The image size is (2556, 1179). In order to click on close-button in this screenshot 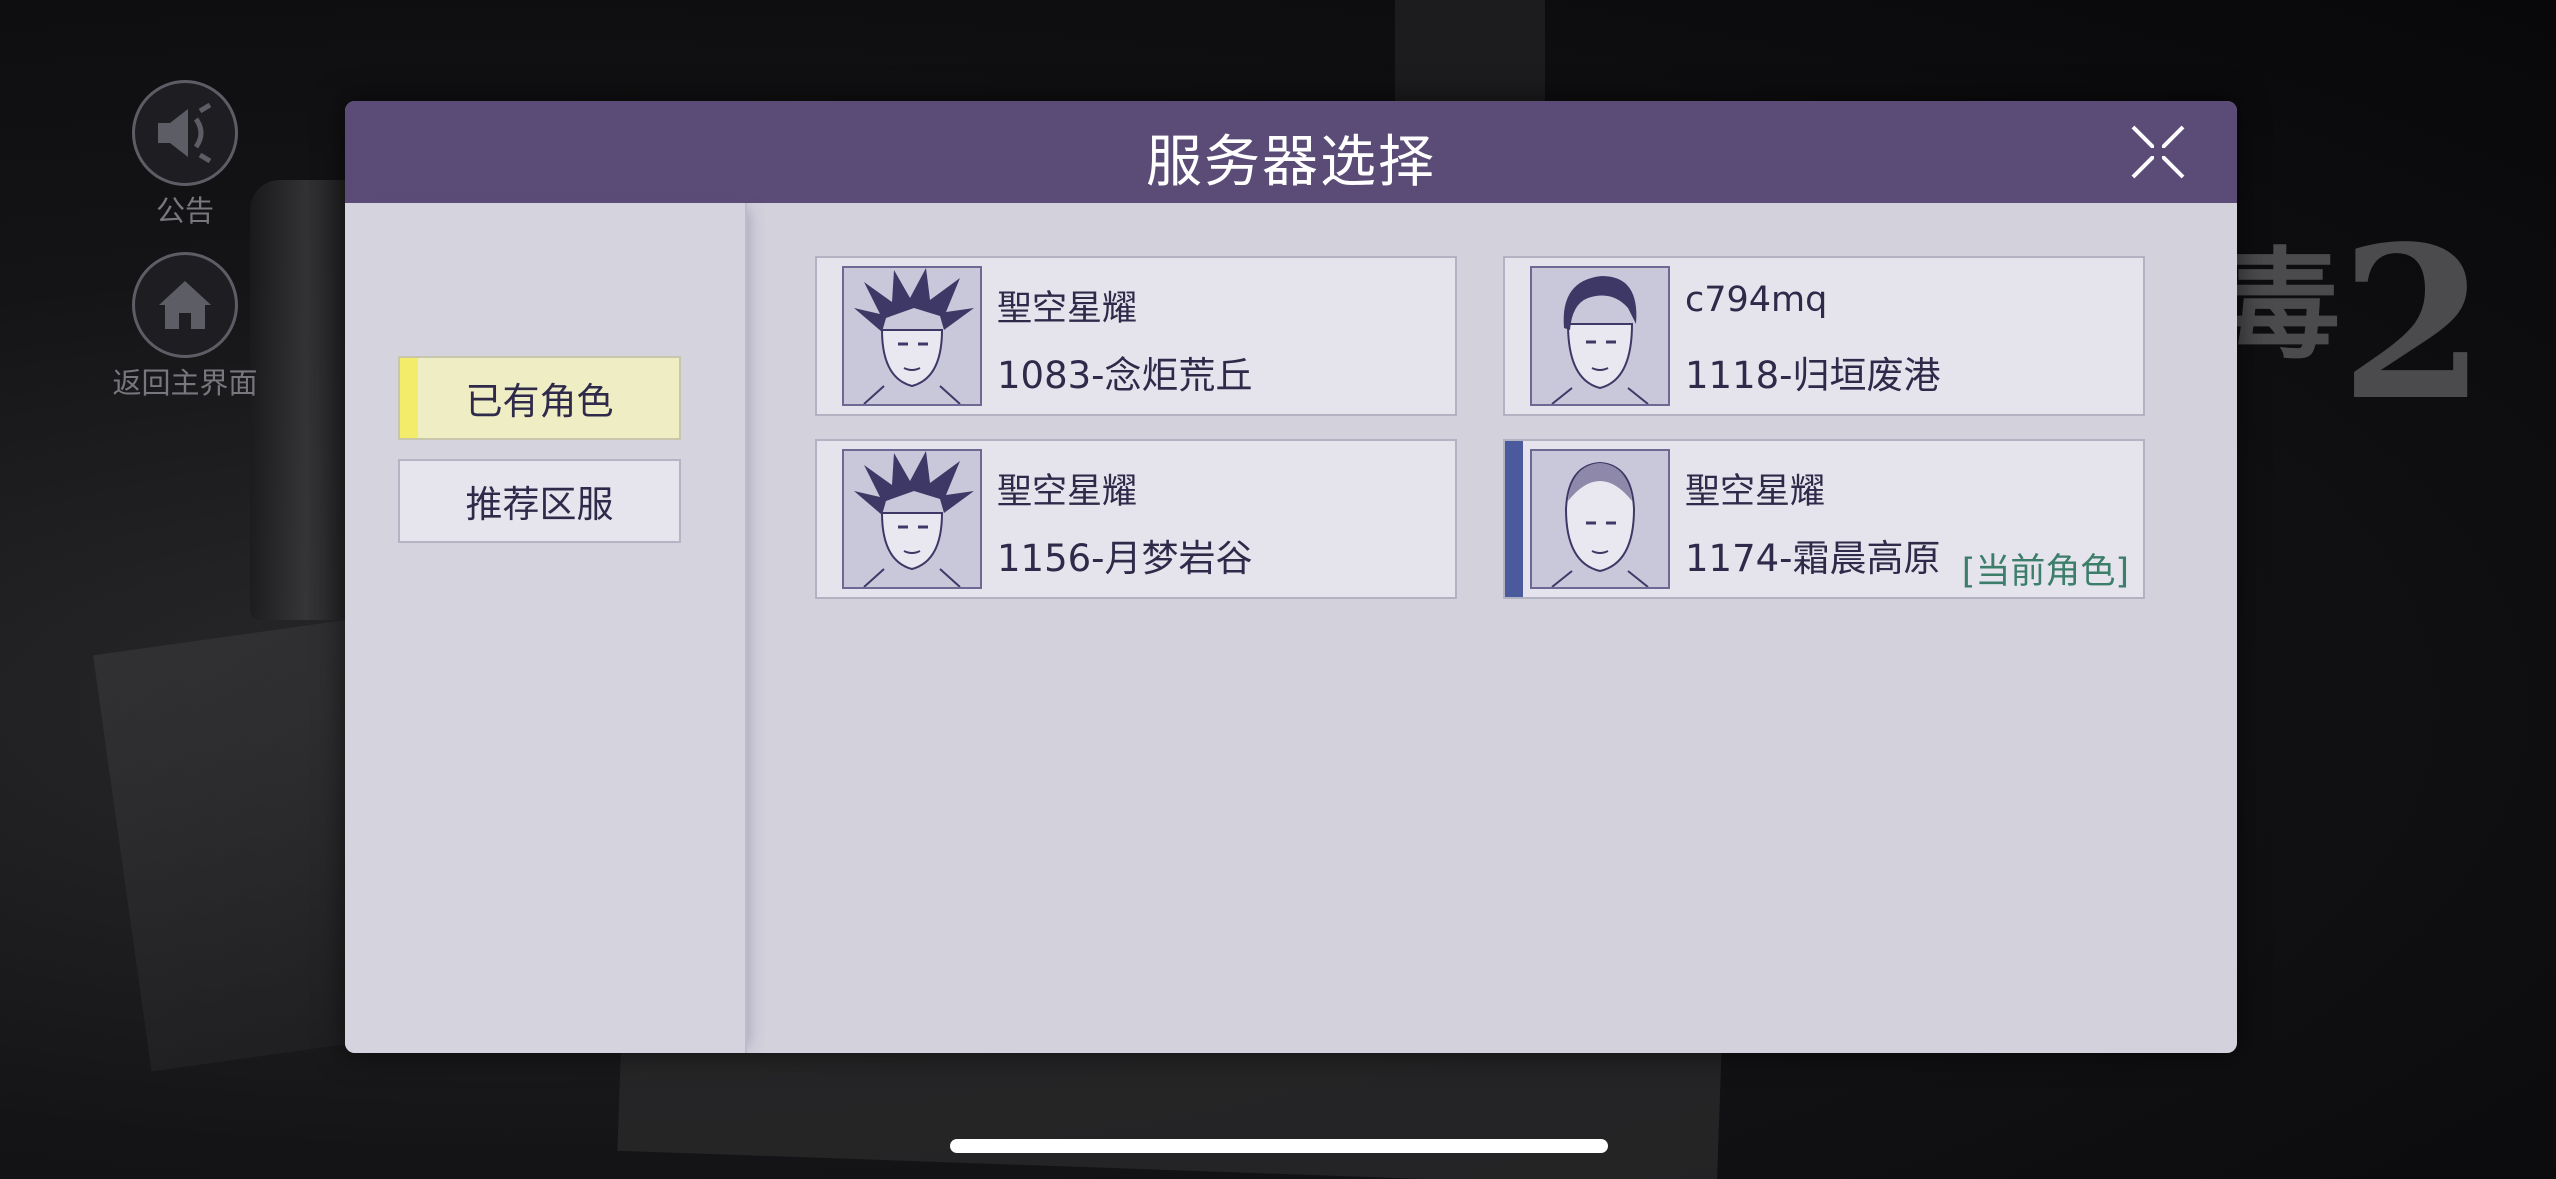, I will do `click(2158, 152)`.